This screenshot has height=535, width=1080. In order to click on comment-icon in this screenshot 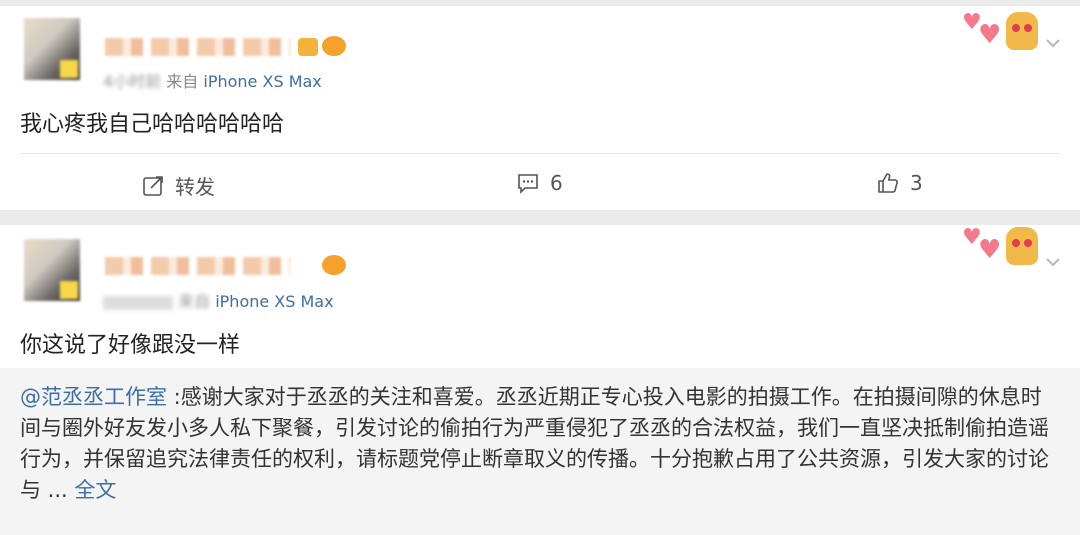, I will do `click(528, 184)`.